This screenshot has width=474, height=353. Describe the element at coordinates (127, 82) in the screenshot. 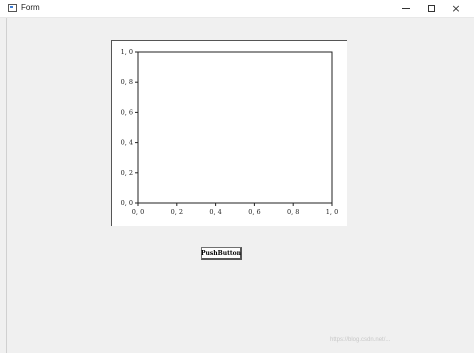

I see `y-tick-label: 0, 8` at that location.